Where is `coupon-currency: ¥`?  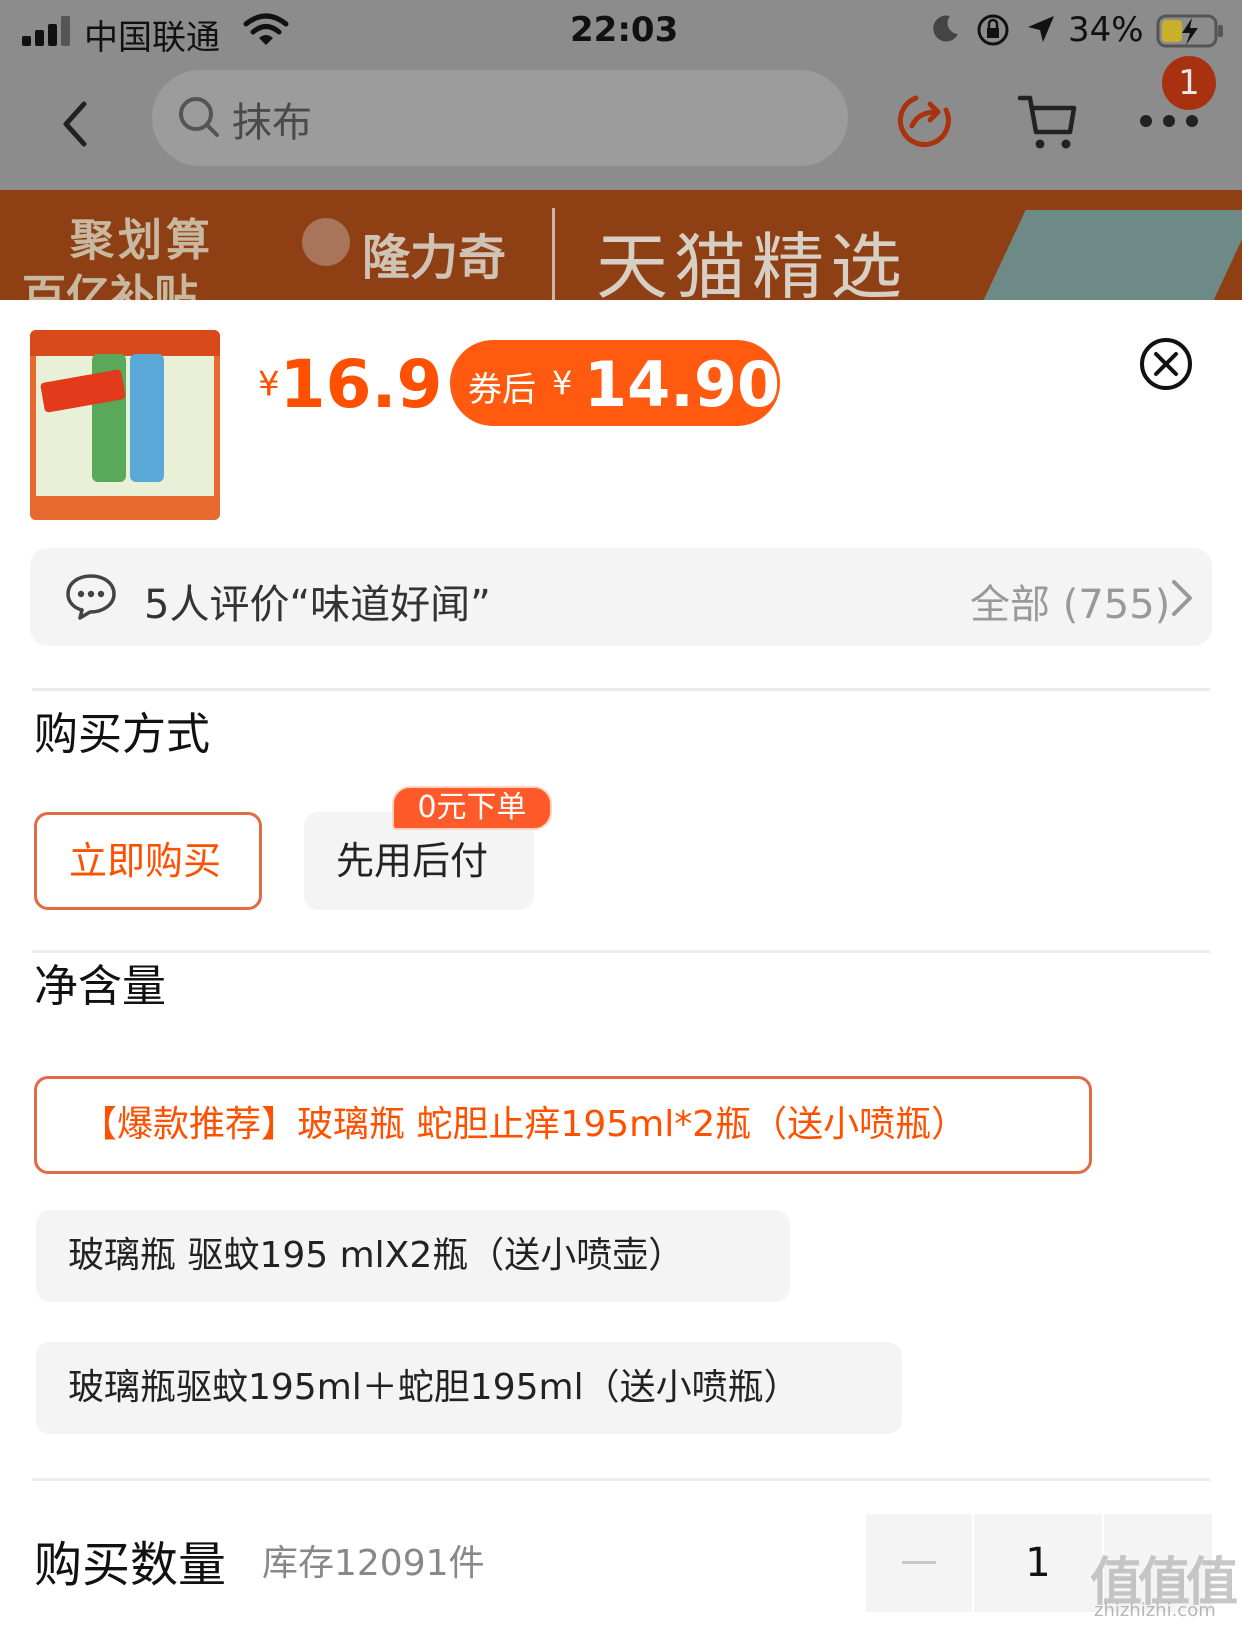 coupon-currency: ¥ is located at coordinates (562, 383).